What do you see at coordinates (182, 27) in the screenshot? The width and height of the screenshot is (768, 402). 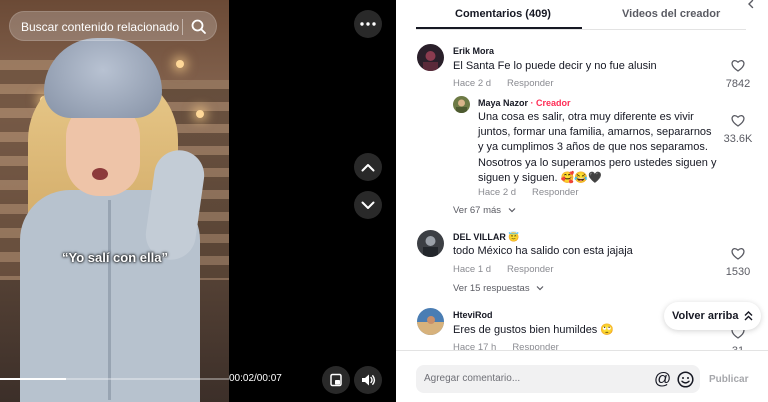 I see `search-divider` at bounding box center [182, 27].